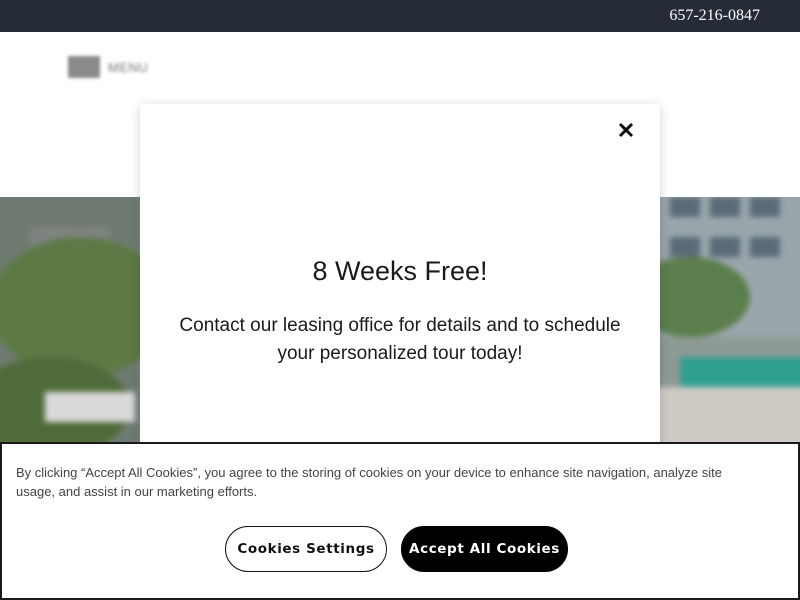 This screenshot has width=800, height=600. What do you see at coordinates (84, 67) in the screenshot?
I see `hamburger-icon` at bounding box center [84, 67].